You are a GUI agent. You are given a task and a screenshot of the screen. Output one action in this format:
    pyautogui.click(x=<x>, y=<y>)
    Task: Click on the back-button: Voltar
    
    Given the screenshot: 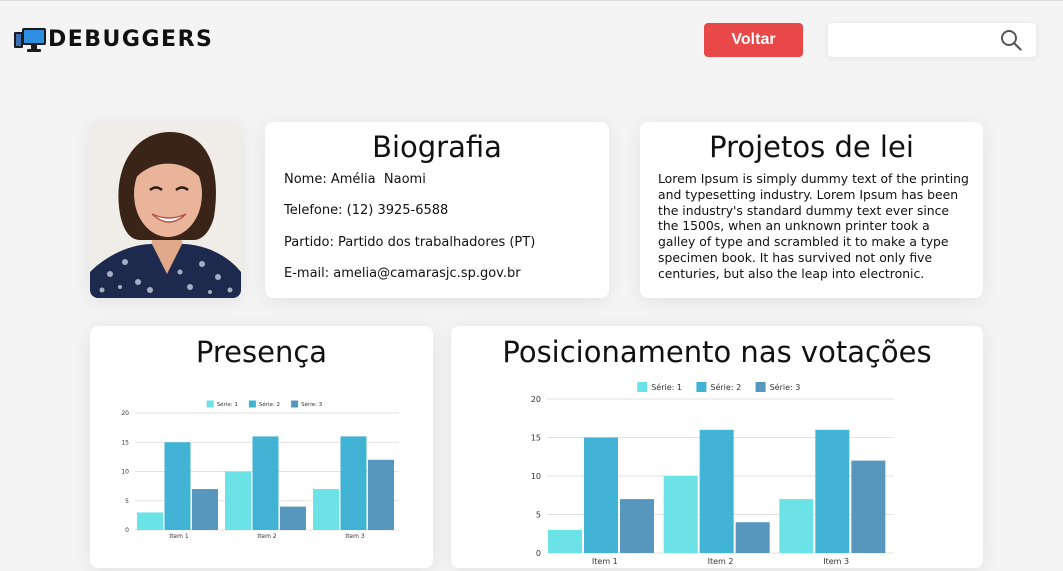 What is the action you would take?
    pyautogui.click(x=753, y=40)
    